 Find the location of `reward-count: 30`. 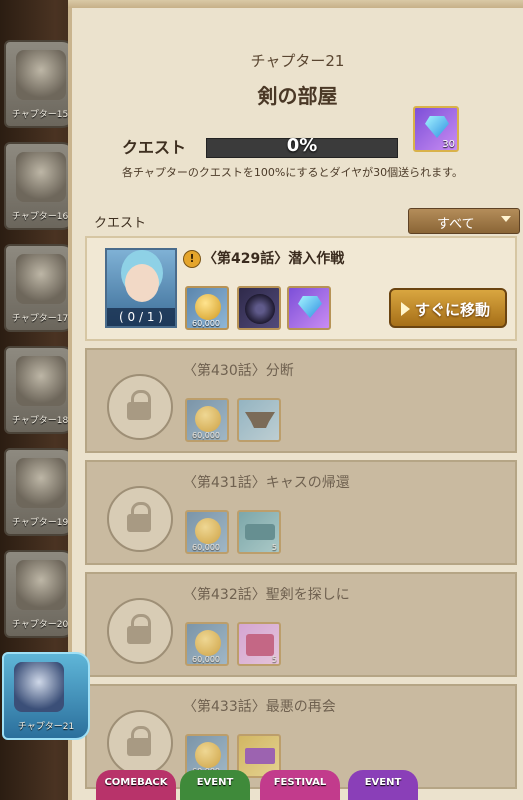

reward-count: 30 is located at coordinates (448, 144).